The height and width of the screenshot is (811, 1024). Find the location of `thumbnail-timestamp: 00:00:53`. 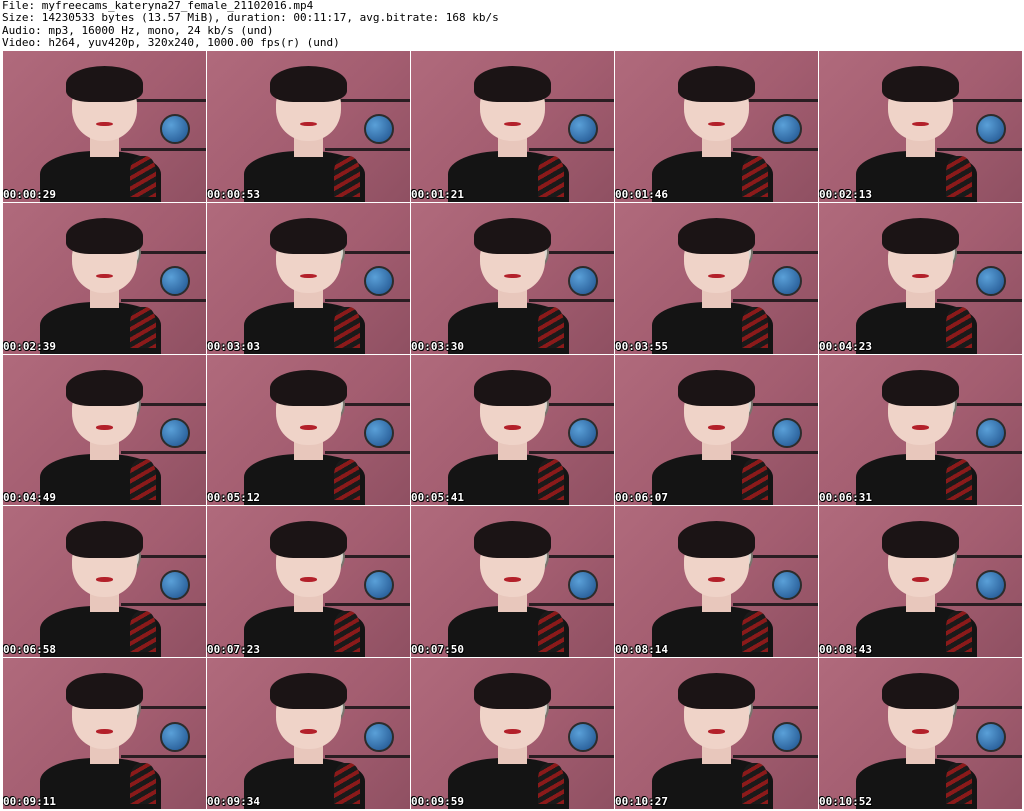

thumbnail-timestamp: 00:00:53 is located at coordinates (233, 194).